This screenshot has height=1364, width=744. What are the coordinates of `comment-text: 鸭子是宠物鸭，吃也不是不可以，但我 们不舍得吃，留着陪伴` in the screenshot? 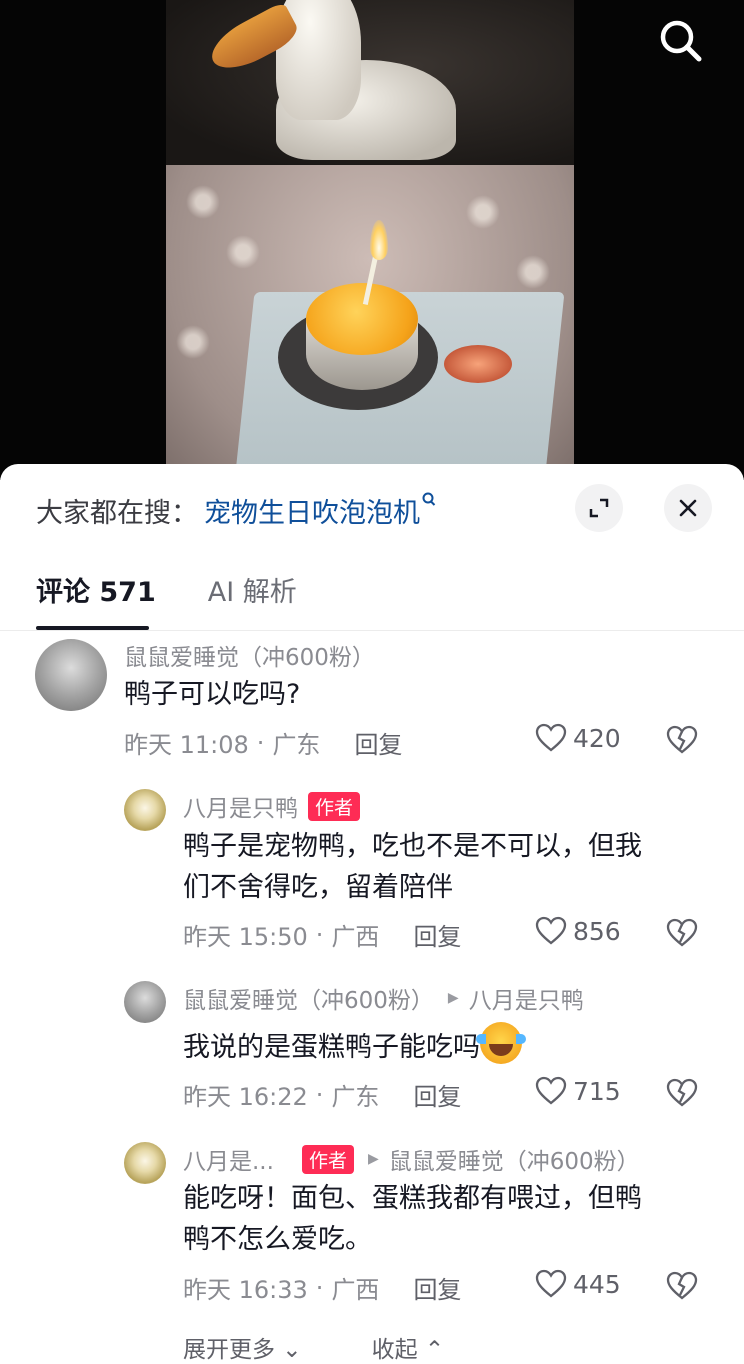 It's located at (412, 867).